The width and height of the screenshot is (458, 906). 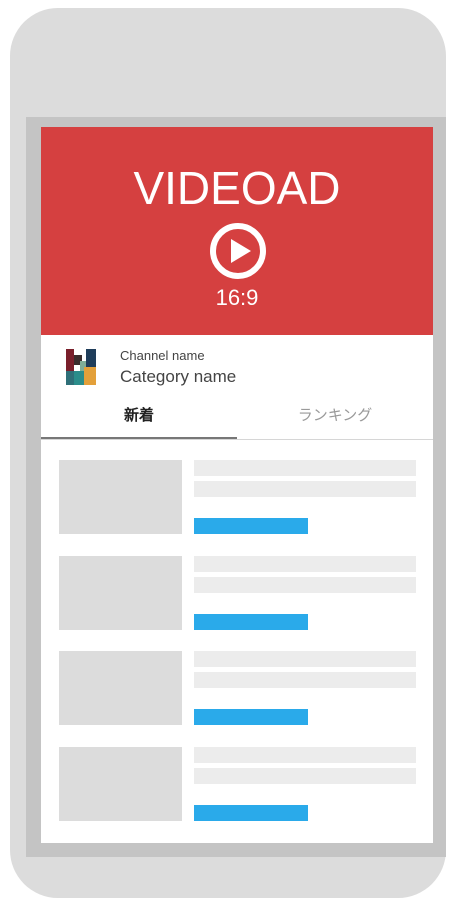 What do you see at coordinates (178, 376) in the screenshot?
I see `category-name: Category name` at bounding box center [178, 376].